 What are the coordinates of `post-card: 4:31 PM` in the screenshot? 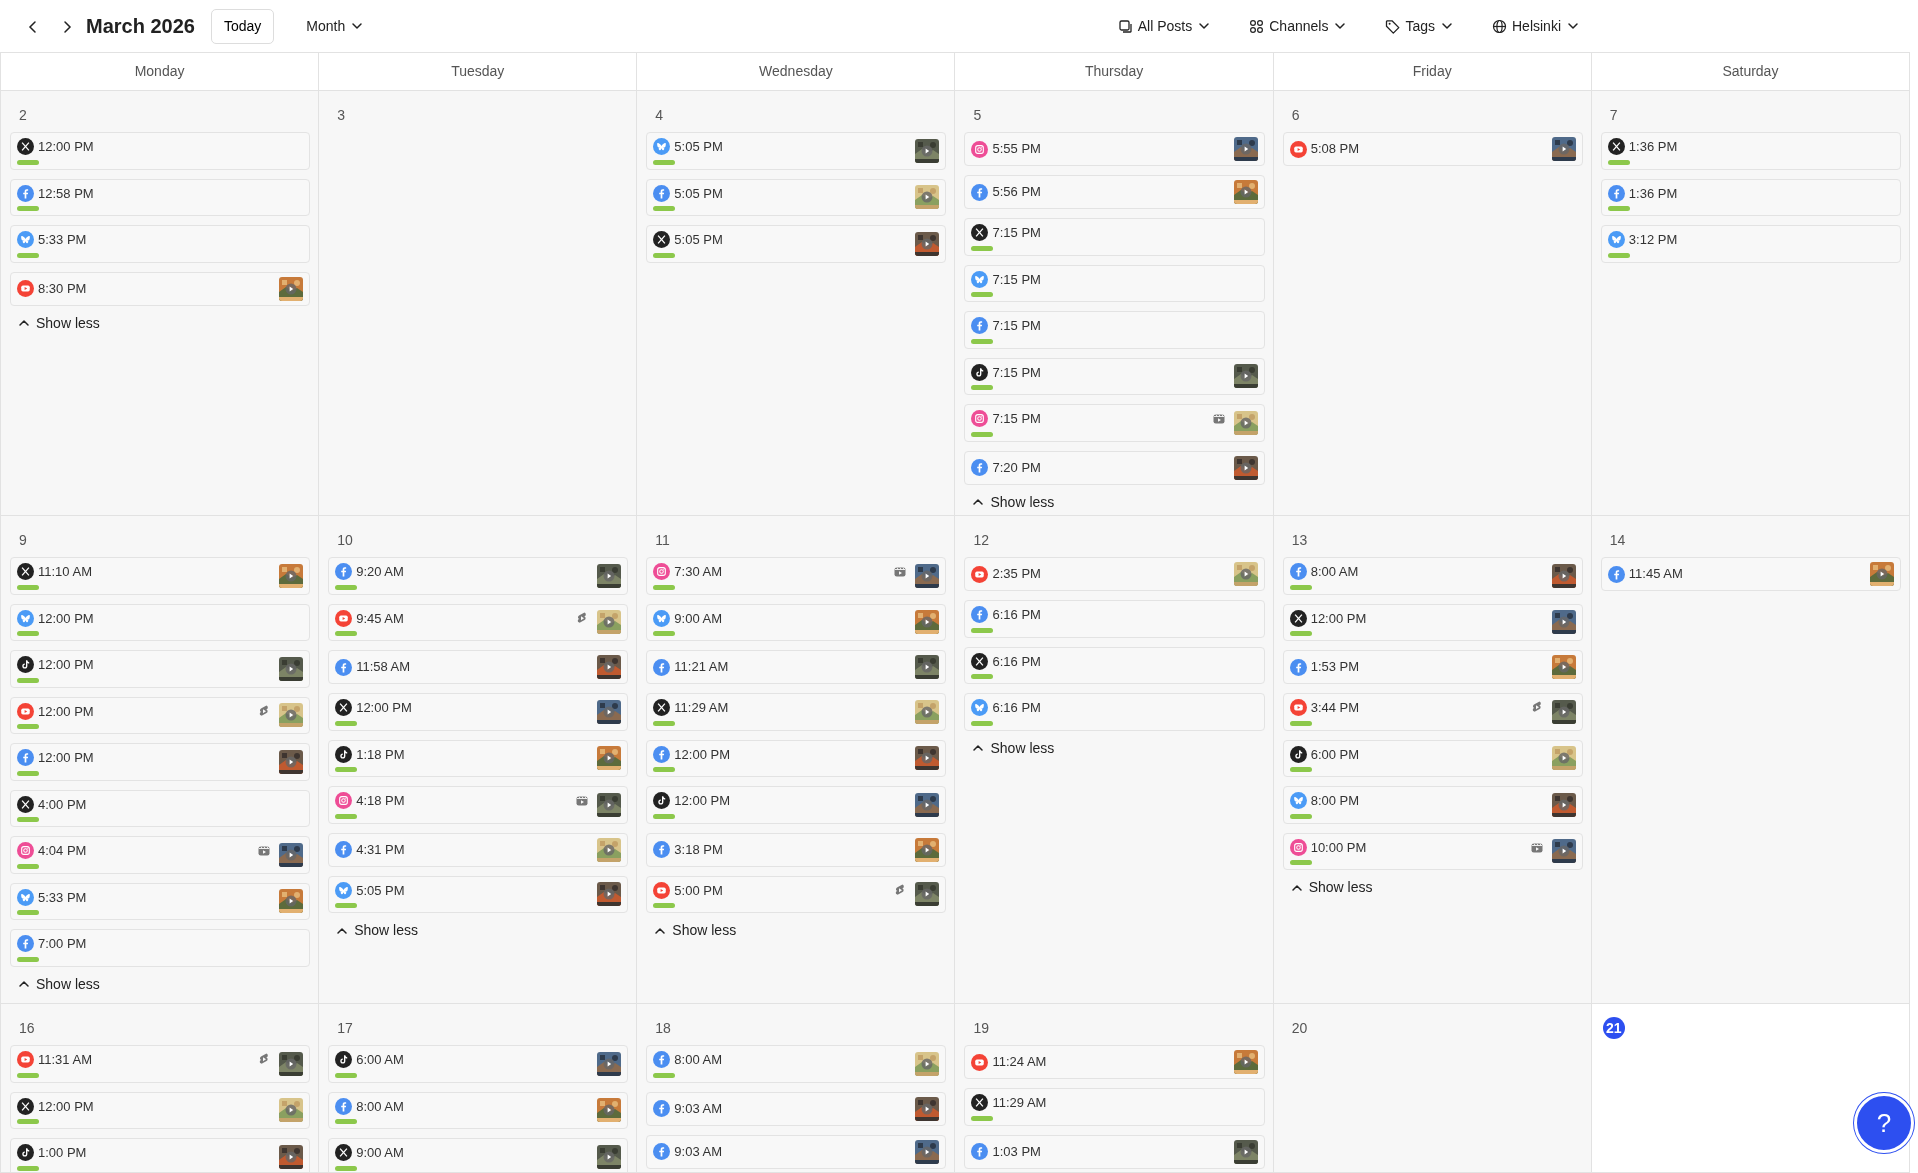 It's located at (478, 849).